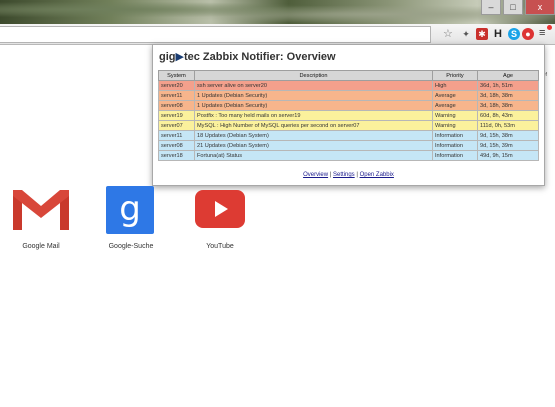  Describe the element at coordinates (377, 175) in the screenshot. I see `open-zabbix-link: Open Zabbix` at that location.